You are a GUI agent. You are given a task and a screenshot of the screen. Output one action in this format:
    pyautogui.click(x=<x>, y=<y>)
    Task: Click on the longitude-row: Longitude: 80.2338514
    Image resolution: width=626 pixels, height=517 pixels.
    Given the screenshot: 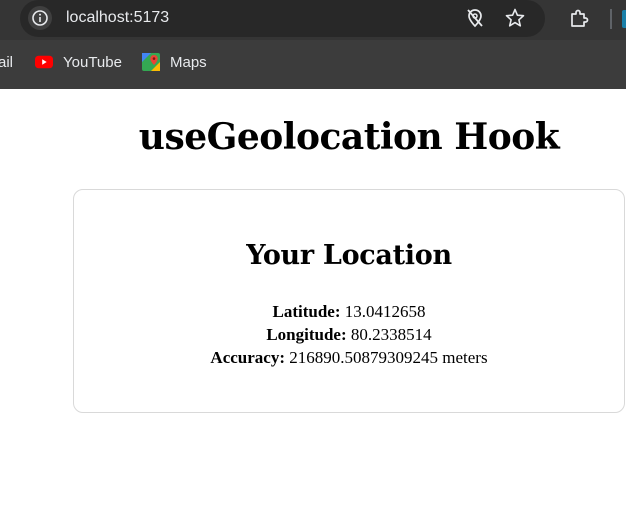 What is the action you would take?
    pyautogui.click(x=349, y=334)
    